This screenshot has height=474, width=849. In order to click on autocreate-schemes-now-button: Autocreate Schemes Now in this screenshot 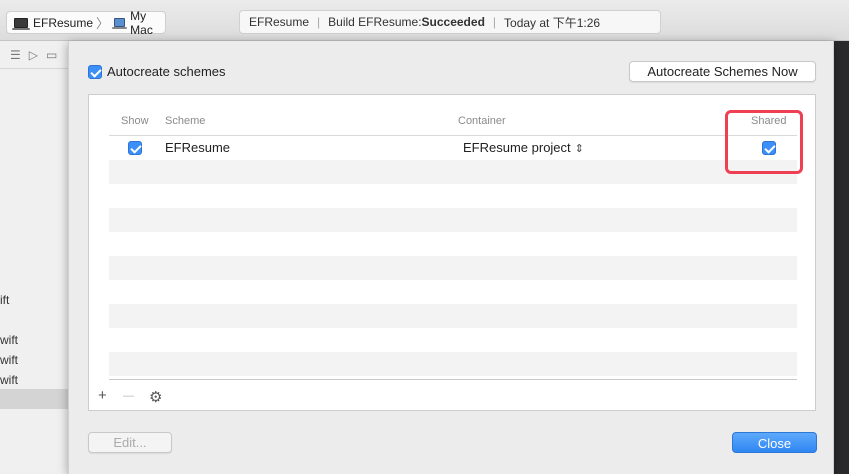, I will do `click(722, 71)`.